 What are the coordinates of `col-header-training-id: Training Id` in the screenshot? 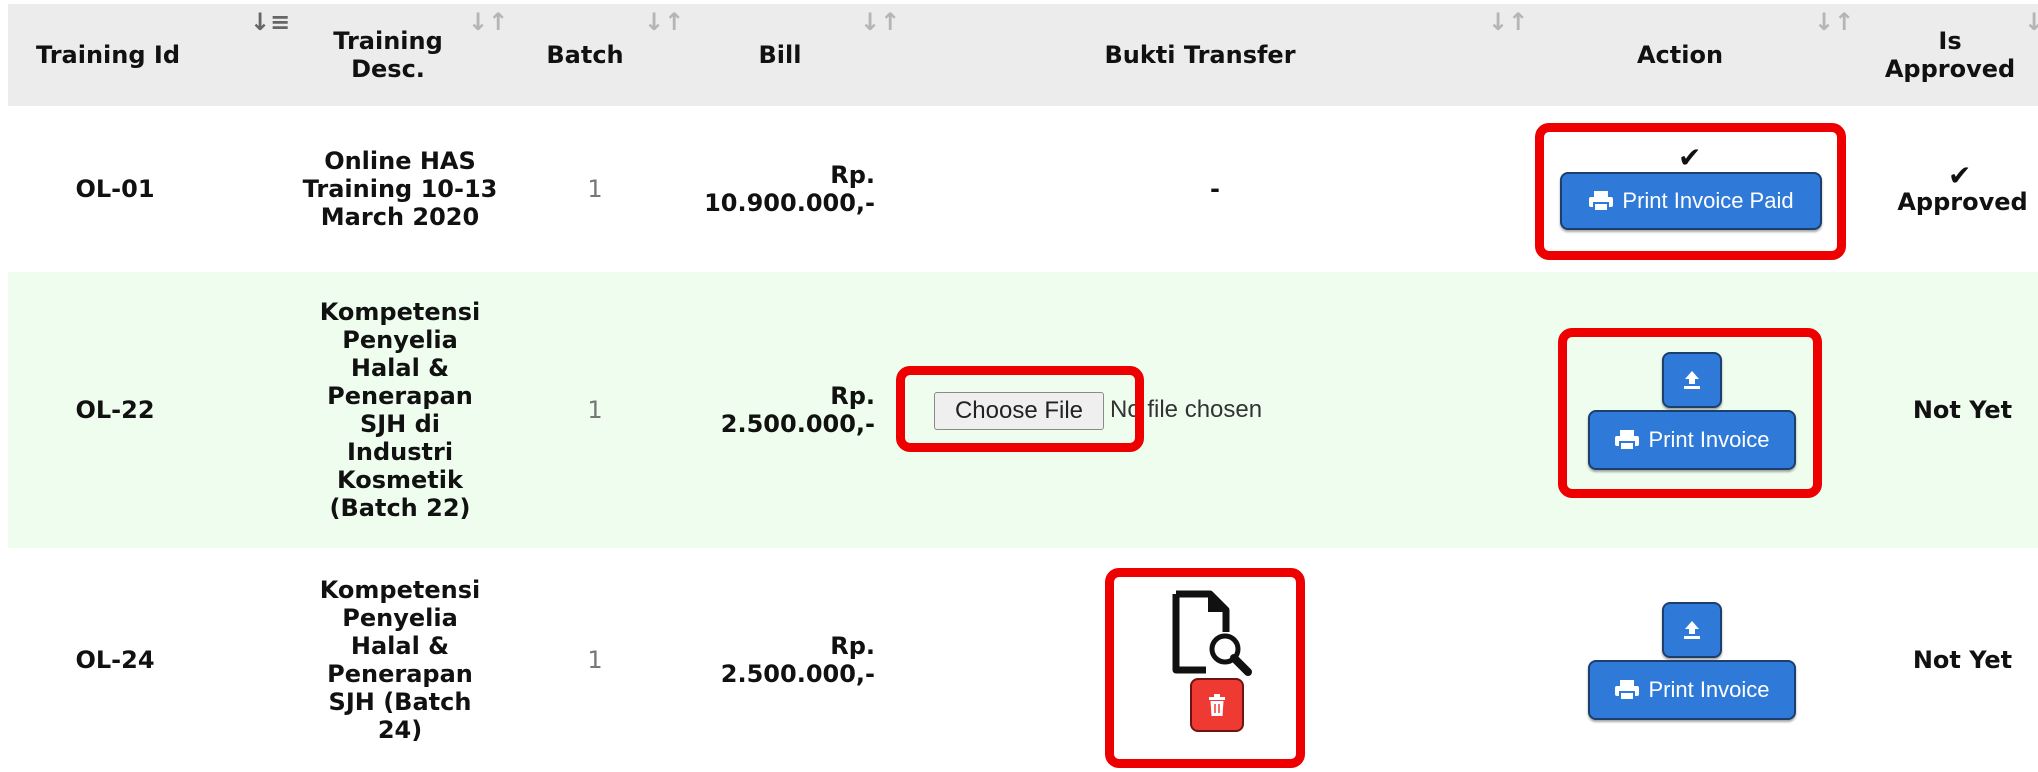 It's located at (108, 55).